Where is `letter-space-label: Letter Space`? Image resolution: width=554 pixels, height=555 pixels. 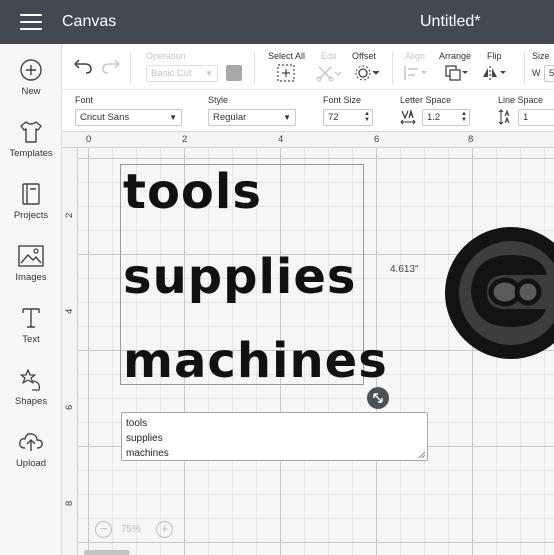 letter-space-label: Letter Space is located at coordinates (426, 100).